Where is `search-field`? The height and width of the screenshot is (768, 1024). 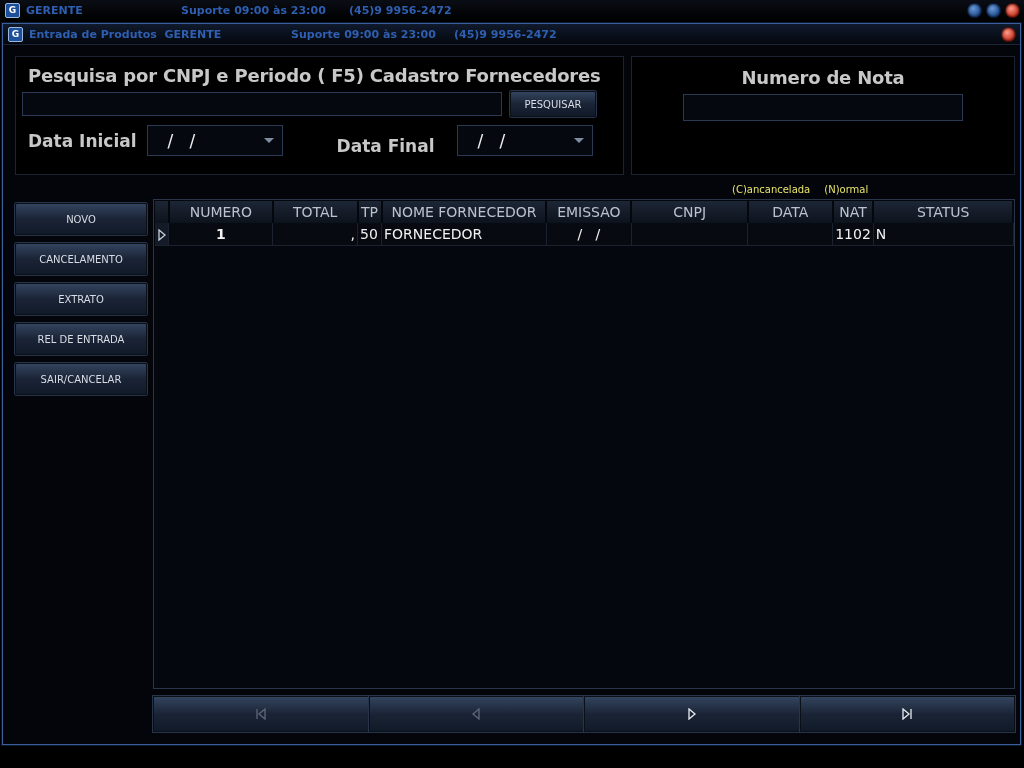
search-field is located at coordinates (262, 104).